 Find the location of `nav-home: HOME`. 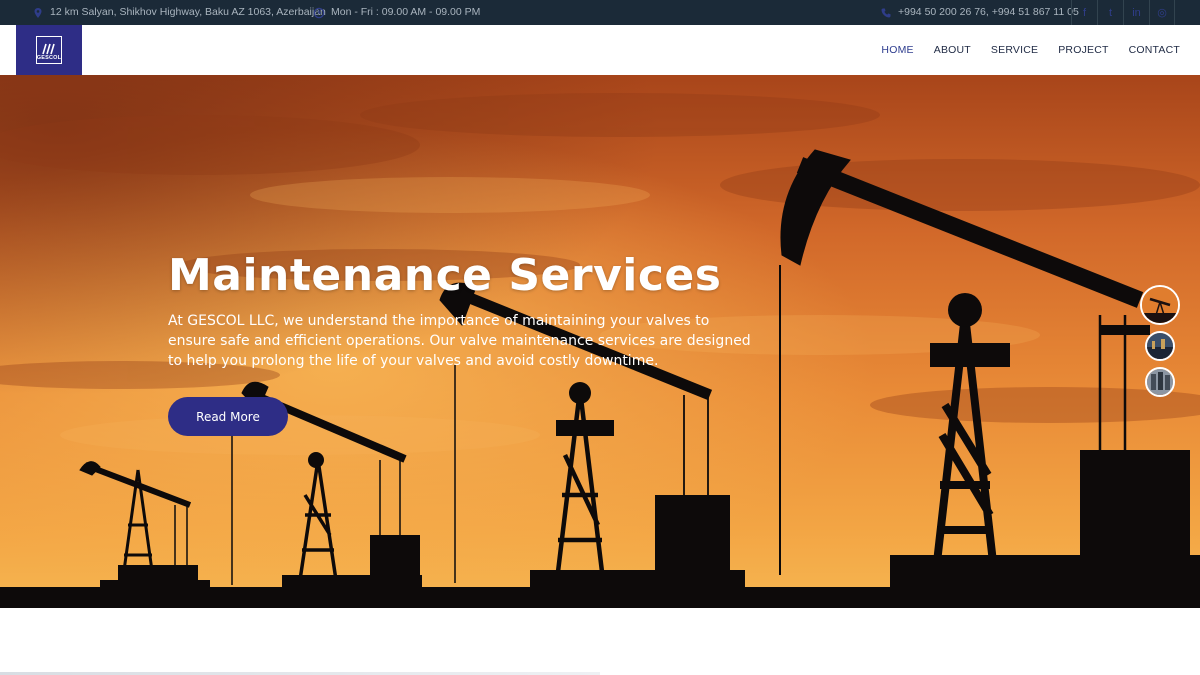

nav-home: HOME is located at coordinates (897, 50).